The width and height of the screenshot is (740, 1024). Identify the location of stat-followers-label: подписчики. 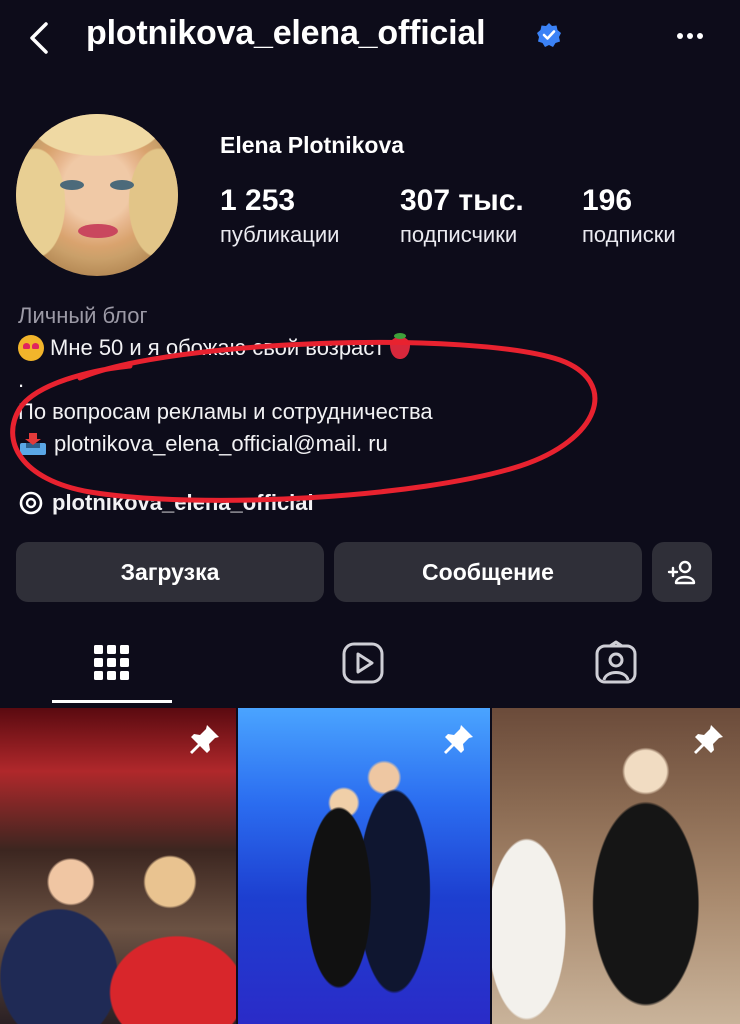
(459, 234).